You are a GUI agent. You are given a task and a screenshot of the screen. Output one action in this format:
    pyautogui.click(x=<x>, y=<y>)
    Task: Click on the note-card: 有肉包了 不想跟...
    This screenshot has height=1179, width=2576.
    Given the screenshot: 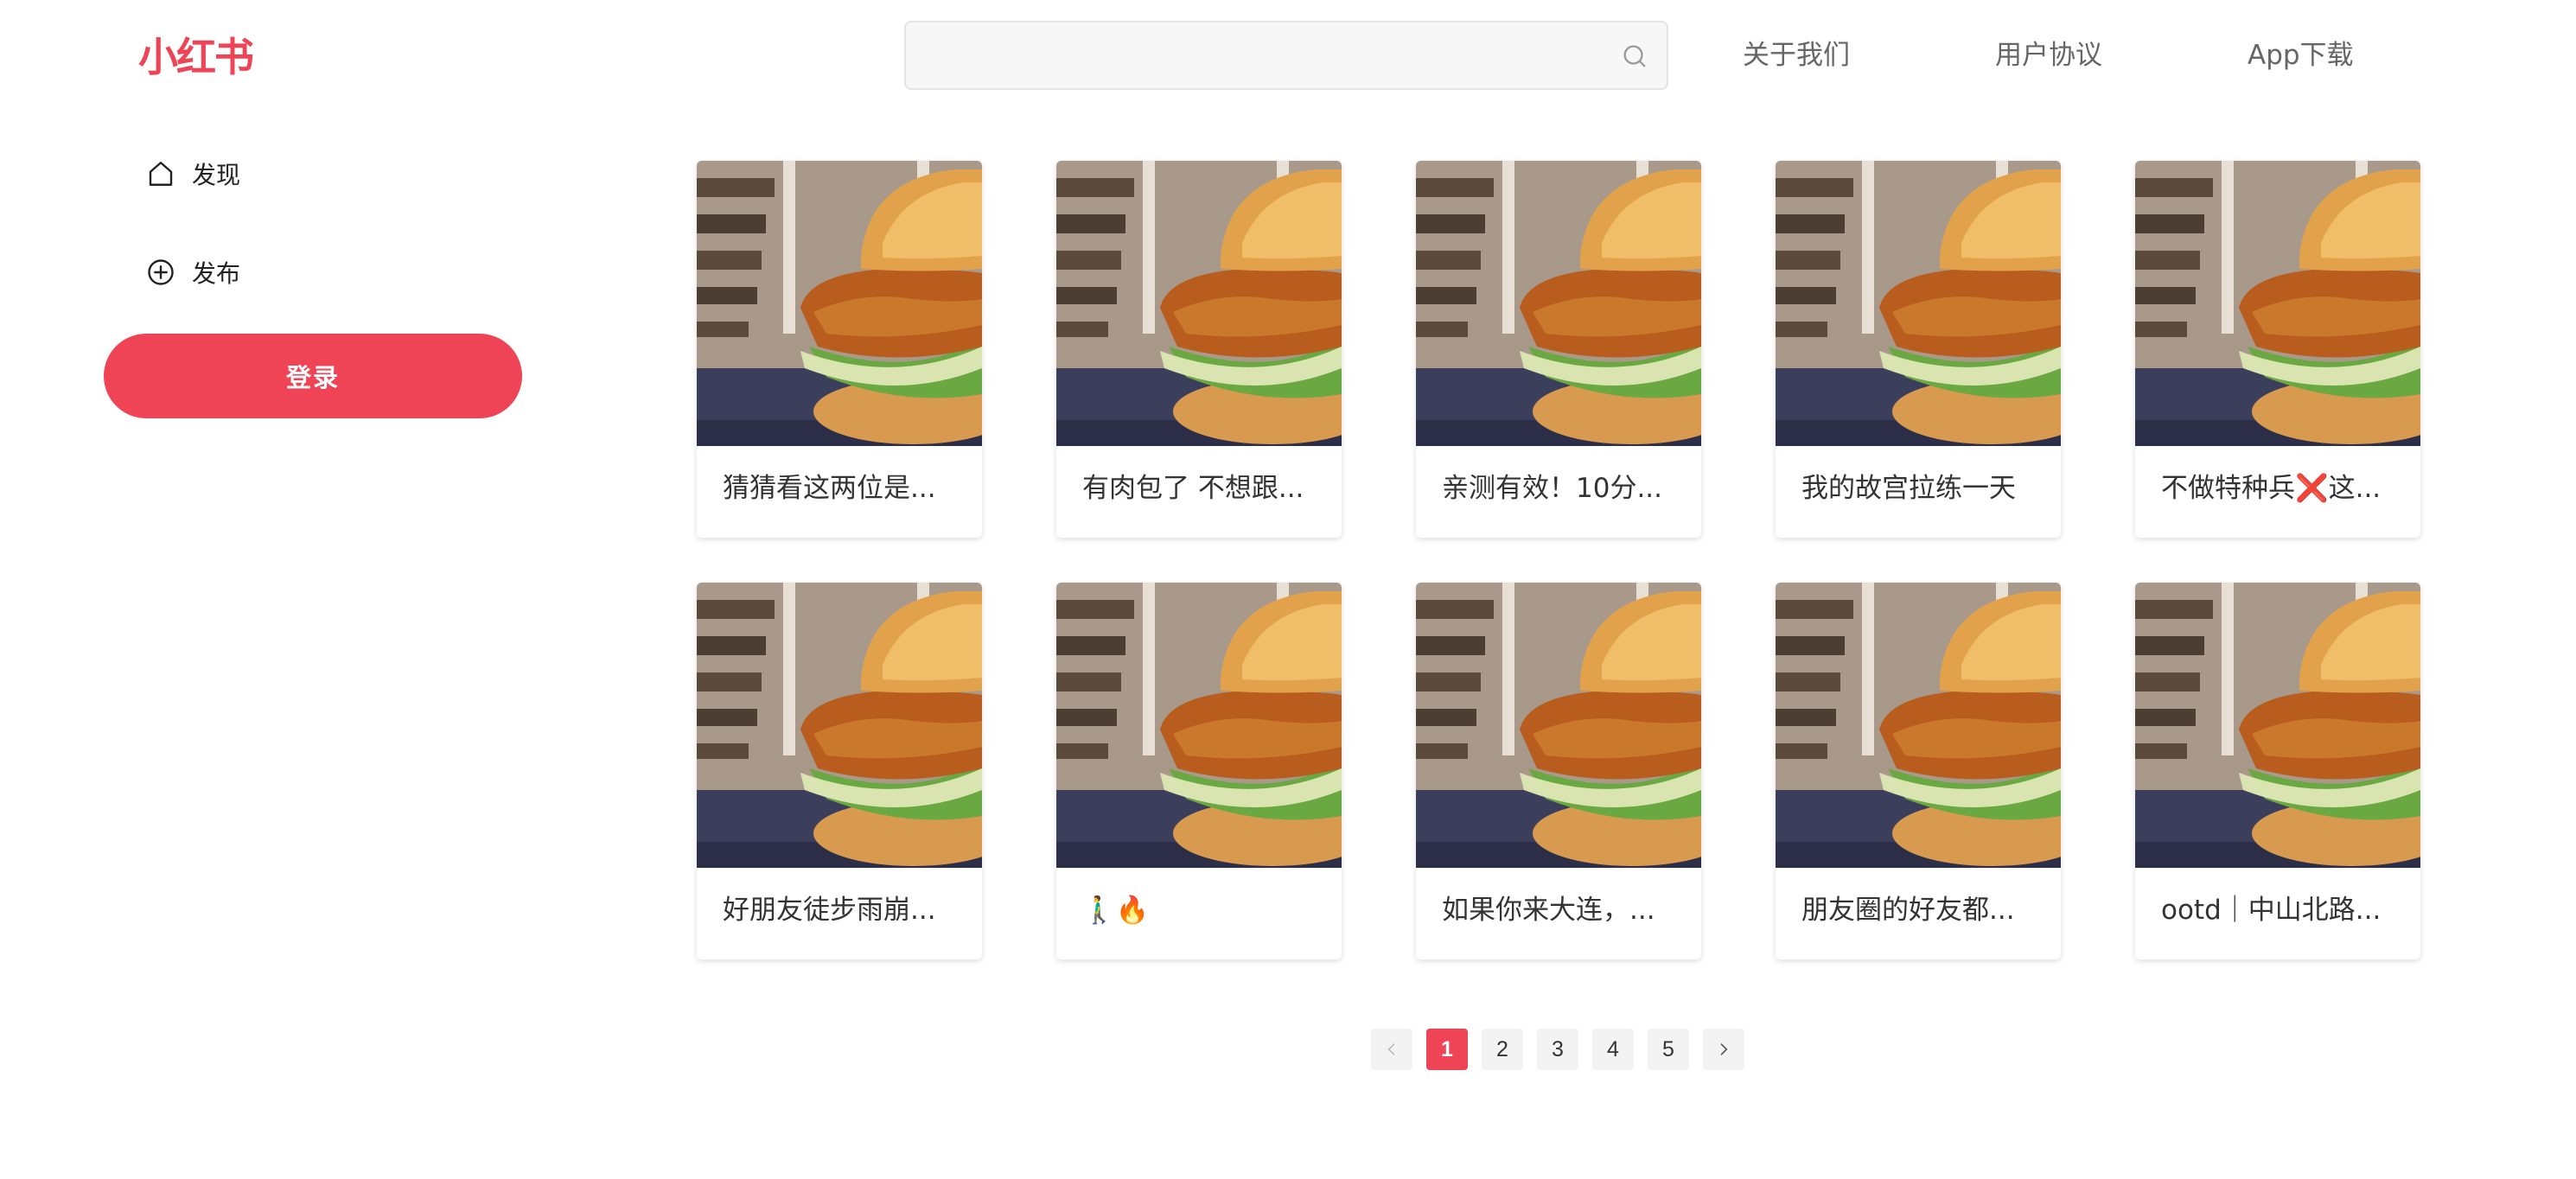 What is the action you would take?
    pyautogui.click(x=1199, y=349)
    